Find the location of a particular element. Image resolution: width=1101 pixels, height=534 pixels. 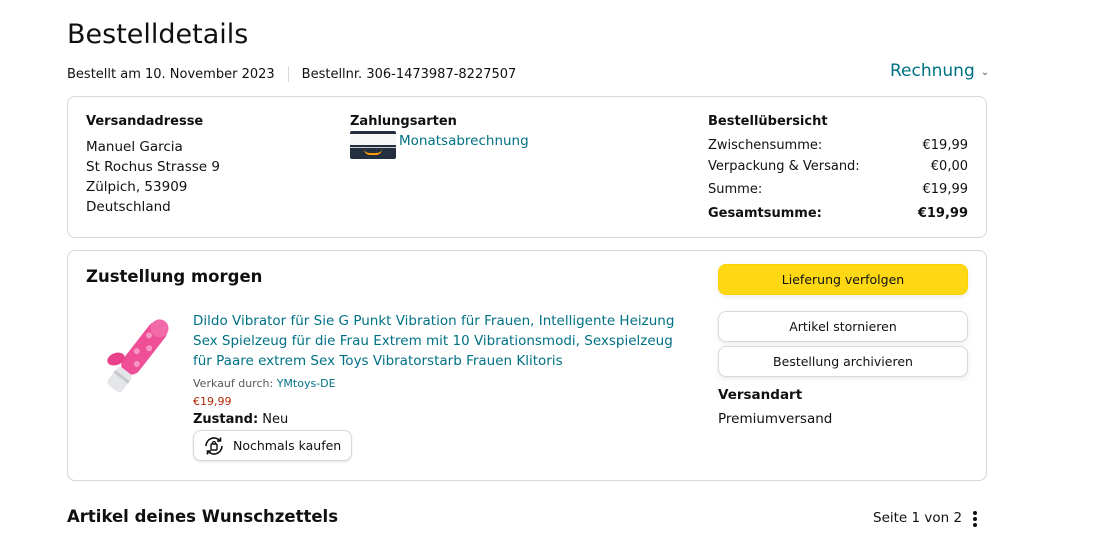

buy-again-icon is located at coordinates (214, 445).